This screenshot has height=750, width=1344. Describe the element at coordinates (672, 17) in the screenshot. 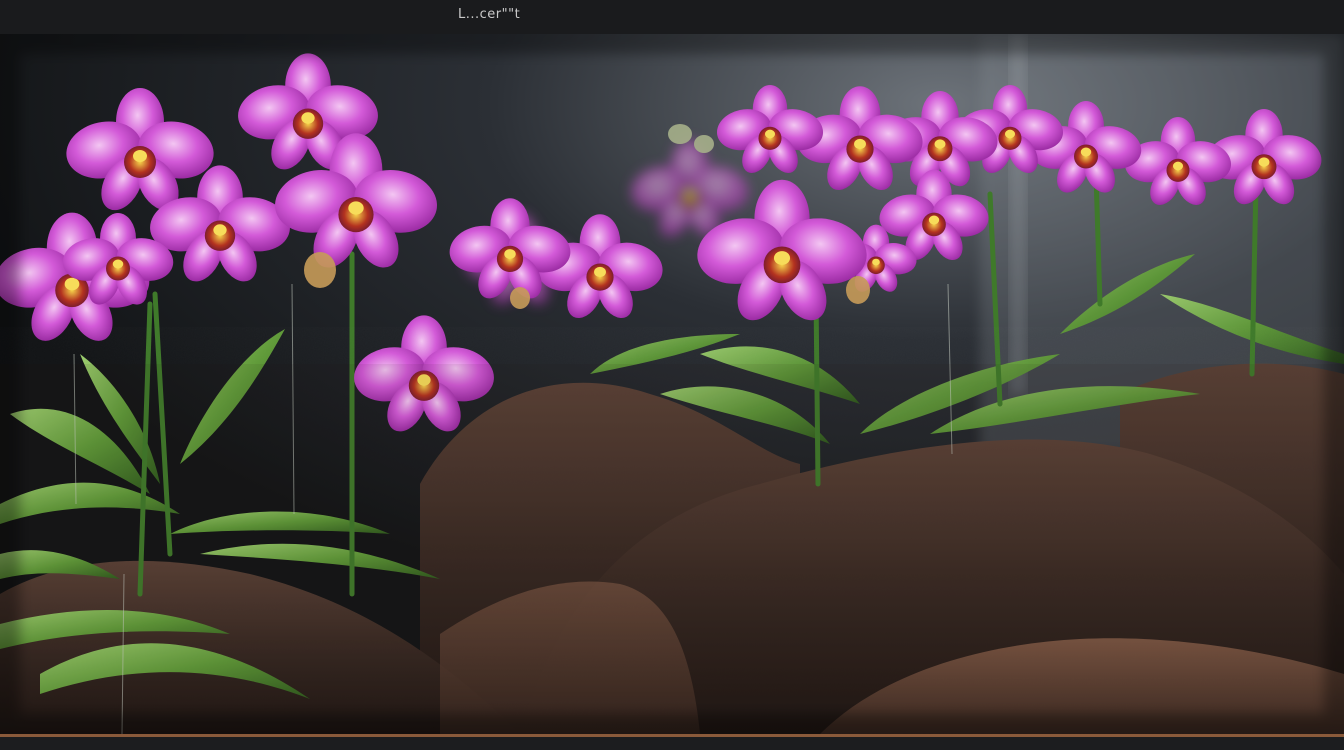

I see `title-bar: L...cer""t` at that location.